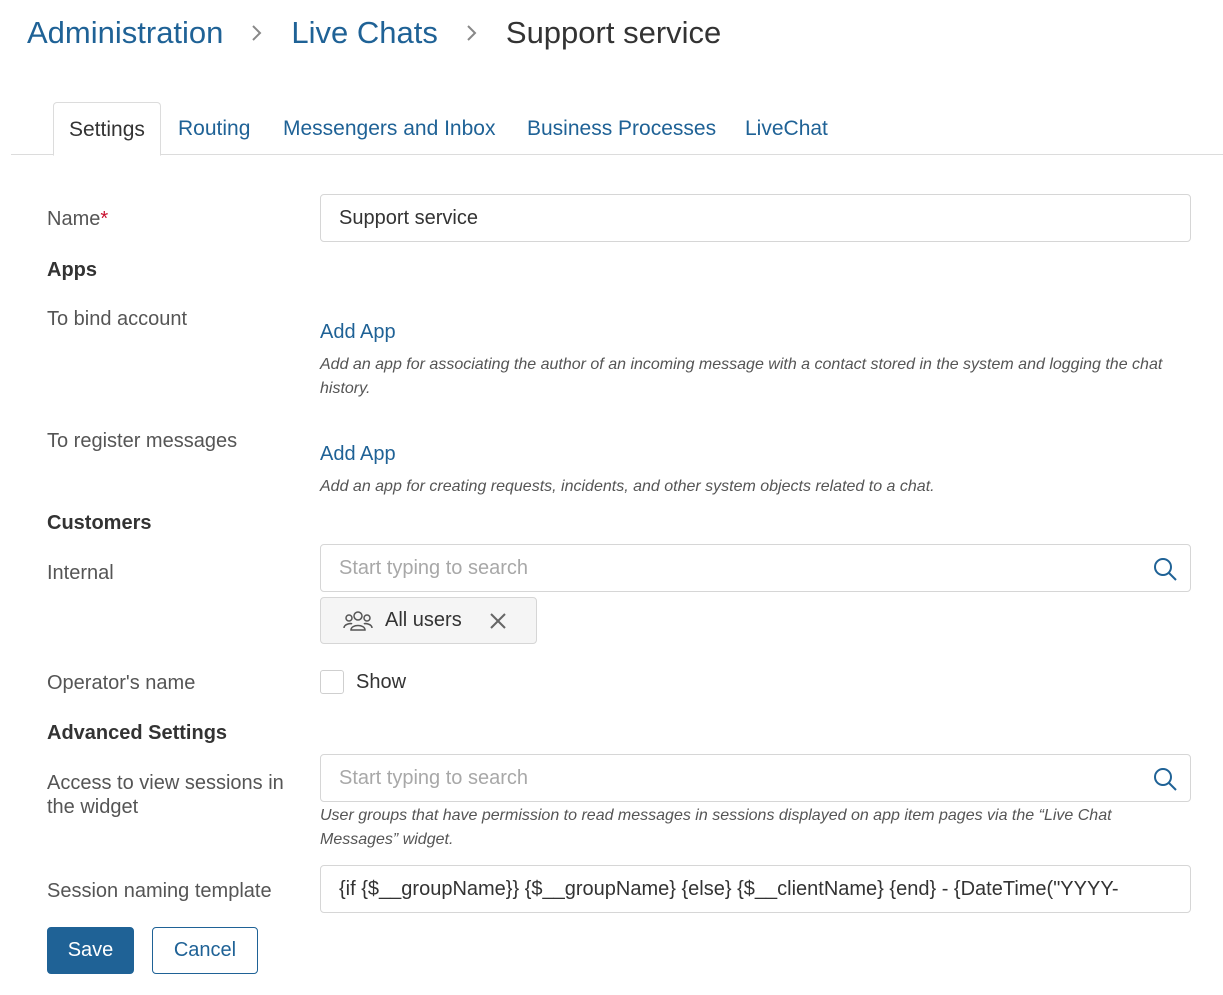 The width and height of the screenshot is (1223, 995). What do you see at coordinates (433, 568) in the screenshot?
I see `internal-search-placeholder: Start typing to search` at bounding box center [433, 568].